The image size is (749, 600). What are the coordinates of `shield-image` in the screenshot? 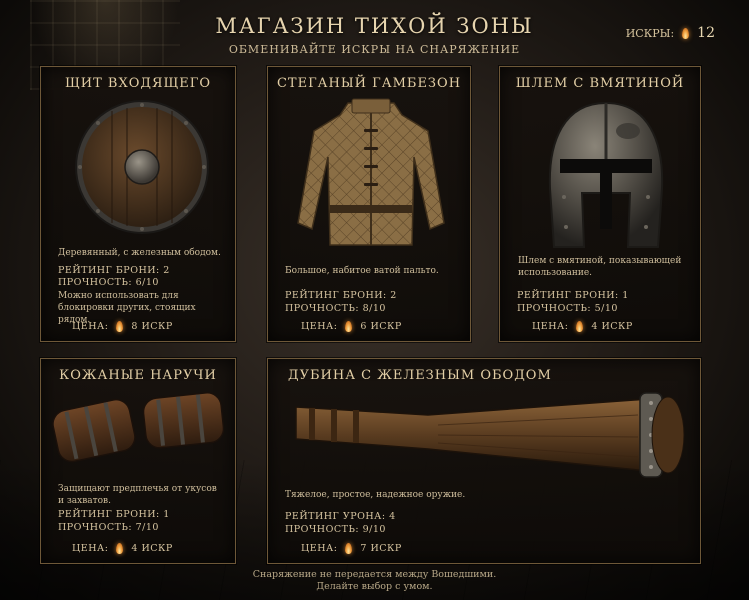 It's located at (141, 167).